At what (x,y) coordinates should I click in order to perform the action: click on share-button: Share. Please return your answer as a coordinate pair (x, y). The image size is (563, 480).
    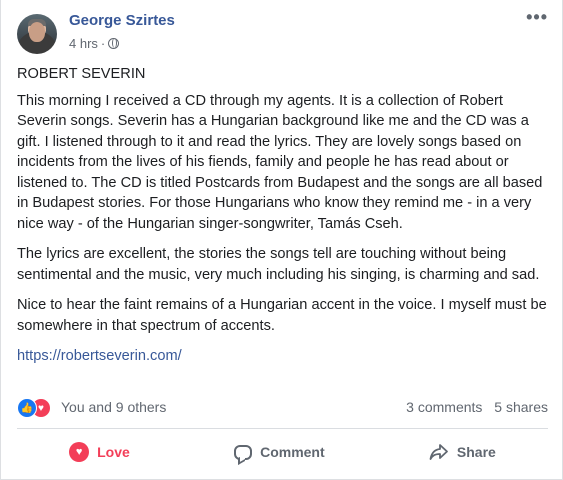
    Looking at the image, I should click on (462, 452).